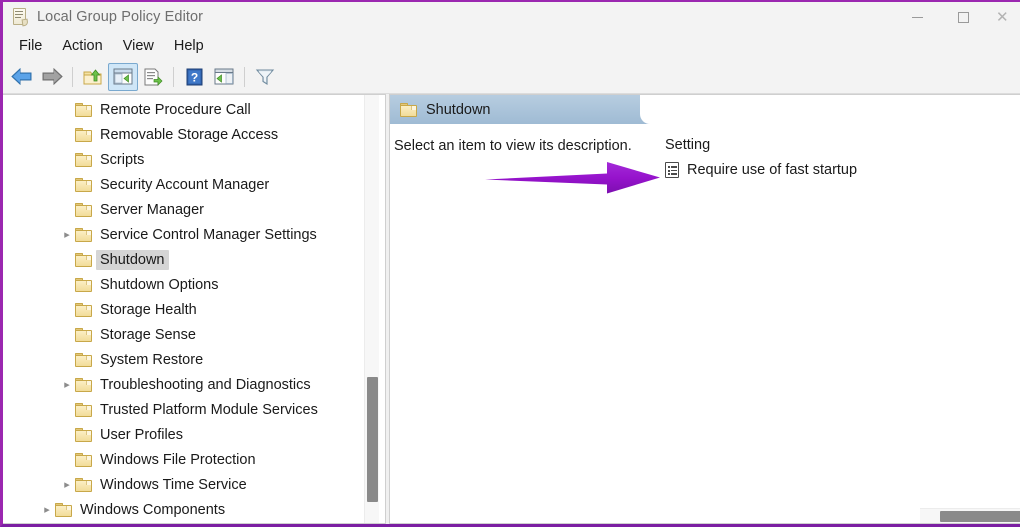 Image resolution: width=1020 pixels, height=527 pixels. I want to click on help-button: ?, so click(194, 77).